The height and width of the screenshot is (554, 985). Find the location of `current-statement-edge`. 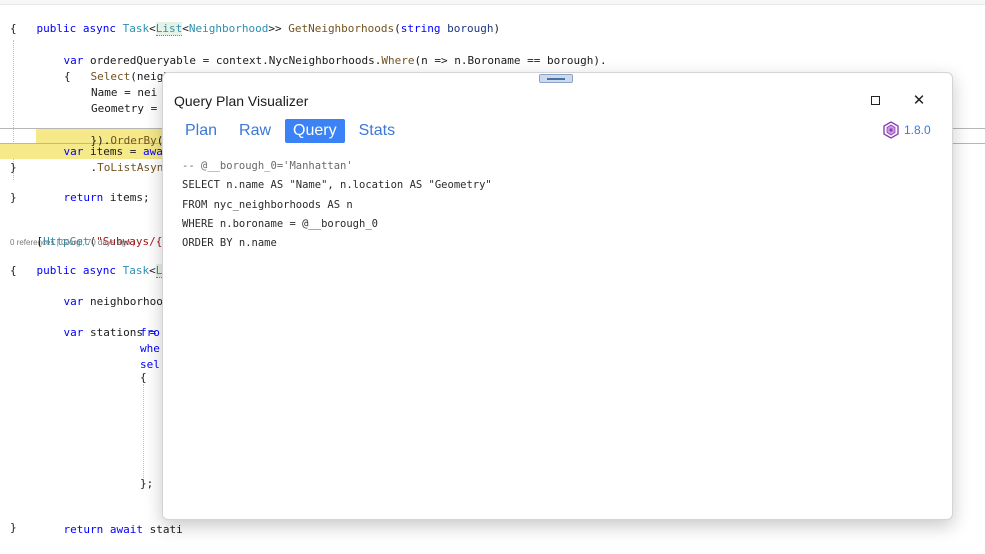

current-statement-edge is located at coordinates (18, 151).